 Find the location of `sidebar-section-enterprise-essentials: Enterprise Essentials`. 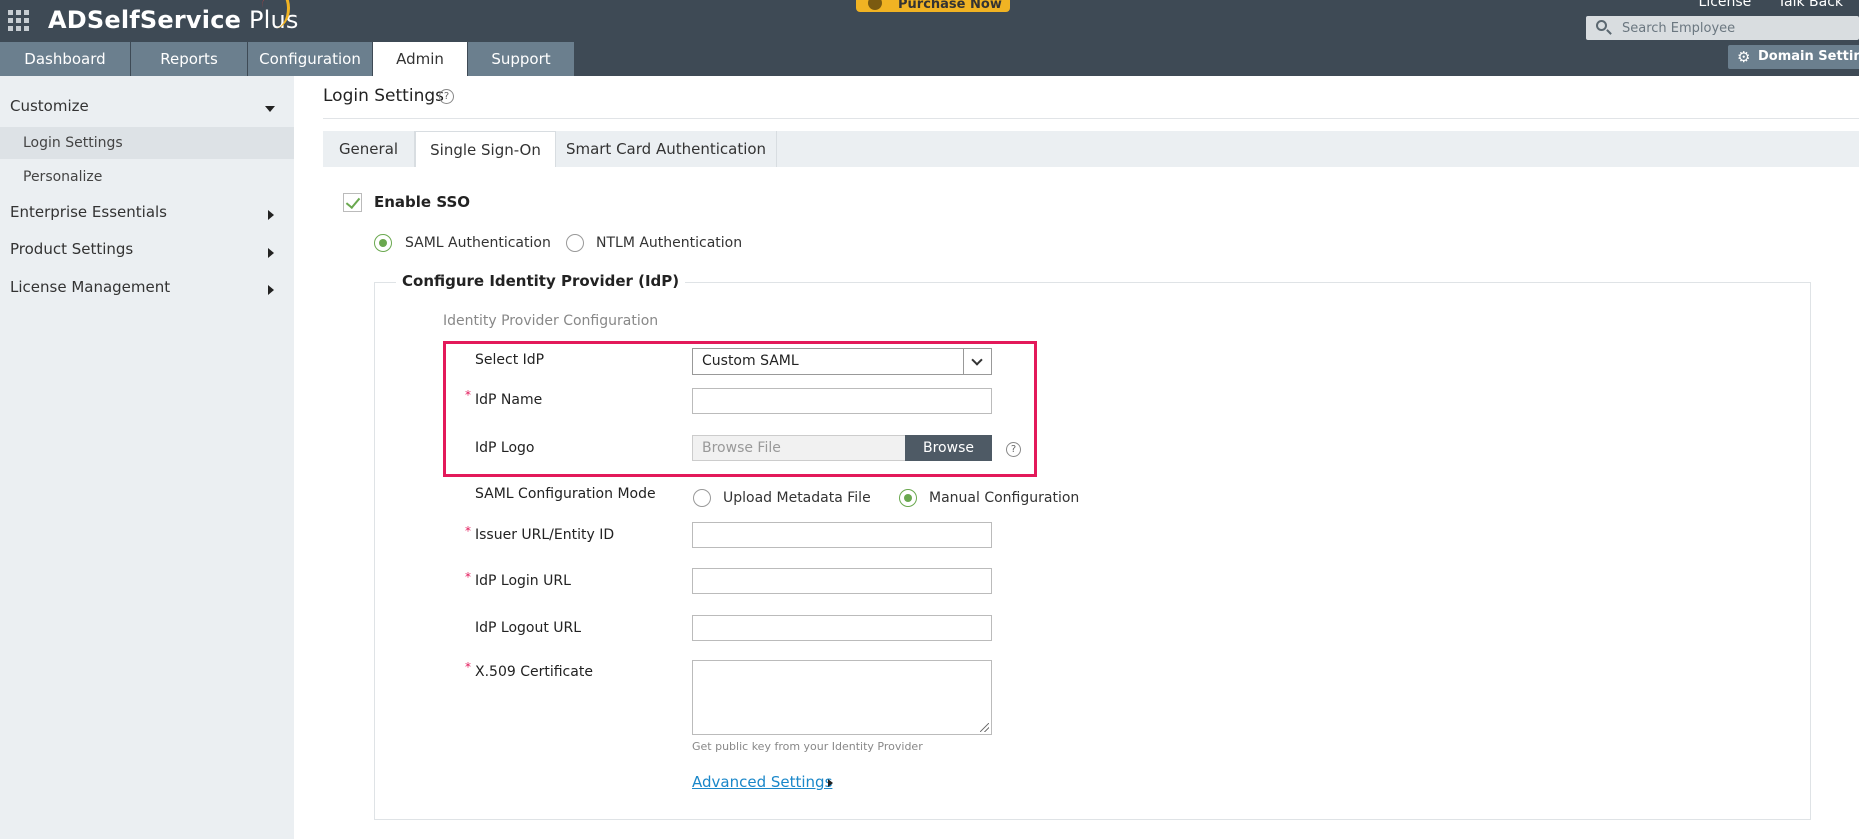

sidebar-section-enterprise-essentials: Enterprise Essentials is located at coordinates (88, 212).